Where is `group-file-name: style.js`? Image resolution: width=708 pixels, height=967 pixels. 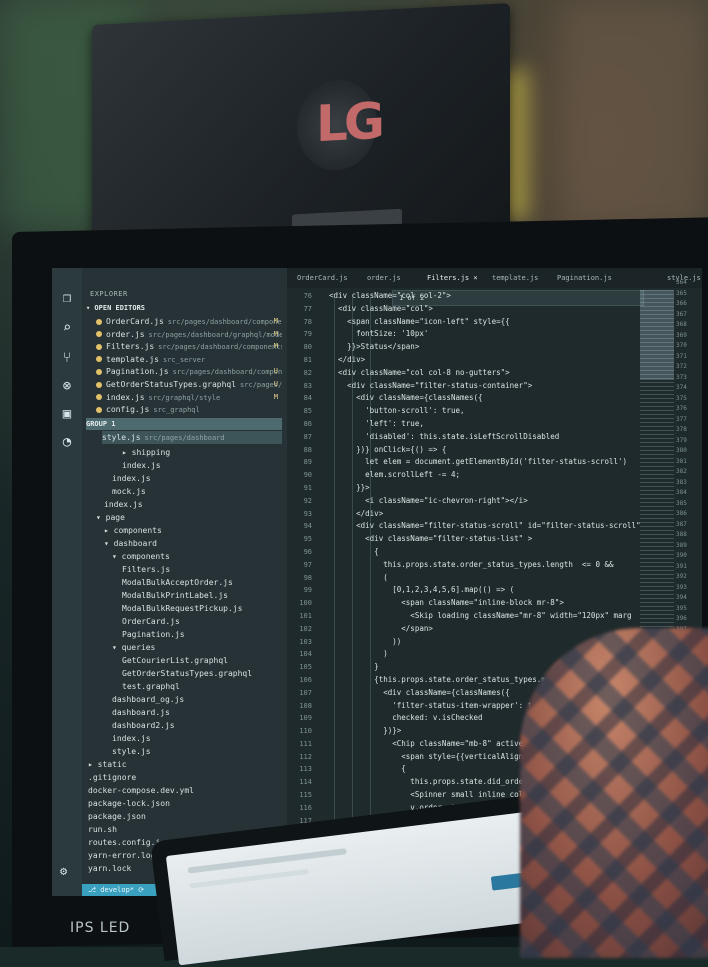
group-file-name: style.js is located at coordinates (121, 437).